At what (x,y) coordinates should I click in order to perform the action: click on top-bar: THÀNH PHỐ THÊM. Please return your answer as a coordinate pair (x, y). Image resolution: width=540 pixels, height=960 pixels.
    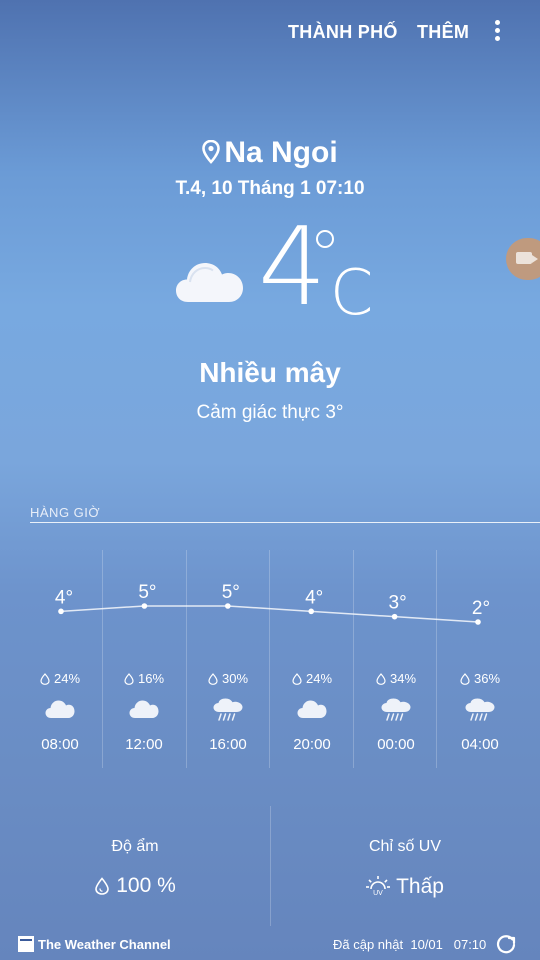
    Looking at the image, I should click on (270, 32).